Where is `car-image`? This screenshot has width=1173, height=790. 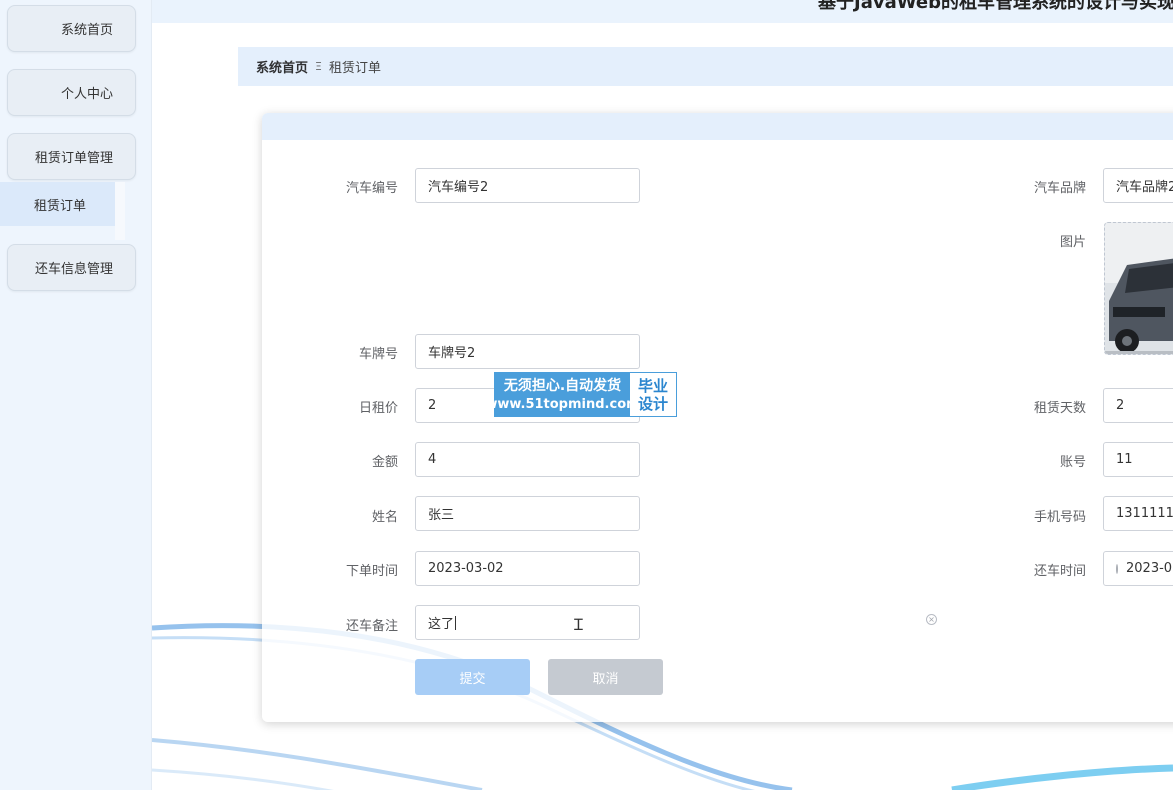 car-image is located at coordinates (1139, 288).